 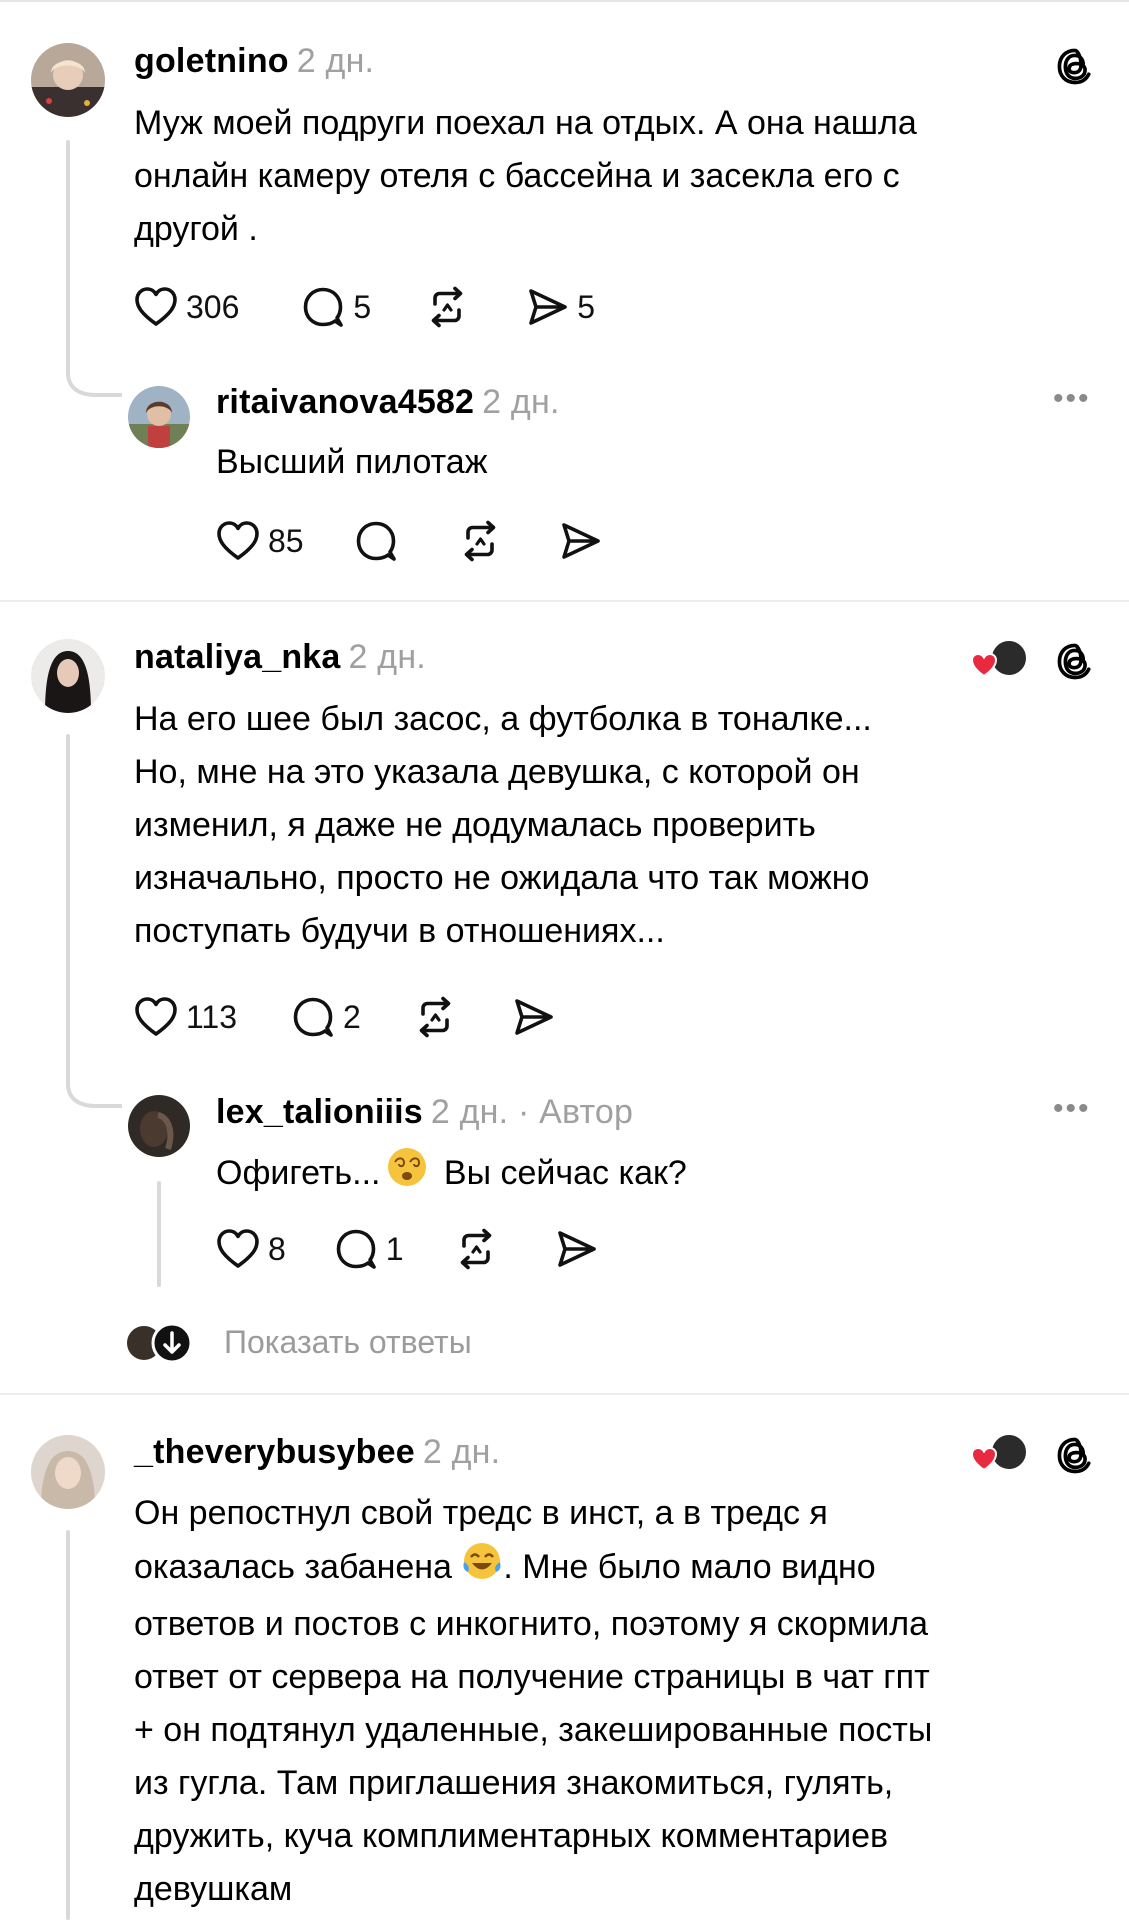 I want to click on like-button: 306, so click(x=185, y=307).